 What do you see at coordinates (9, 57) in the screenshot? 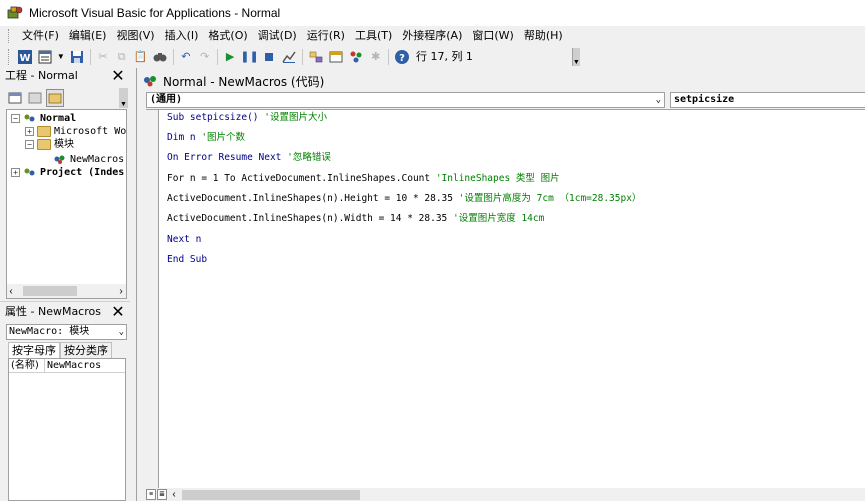
I see `toolbar-grip` at bounding box center [9, 57].